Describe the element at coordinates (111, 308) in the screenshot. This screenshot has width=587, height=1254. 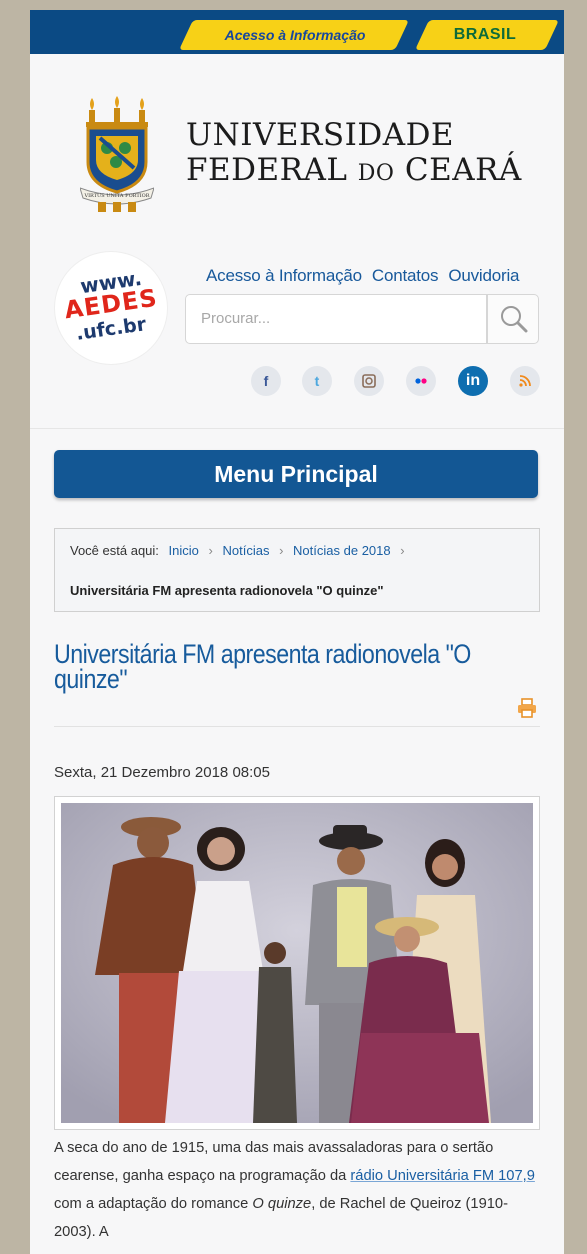
I see `aedes-campaign-logo: www. AEDES .ufc.br` at that location.